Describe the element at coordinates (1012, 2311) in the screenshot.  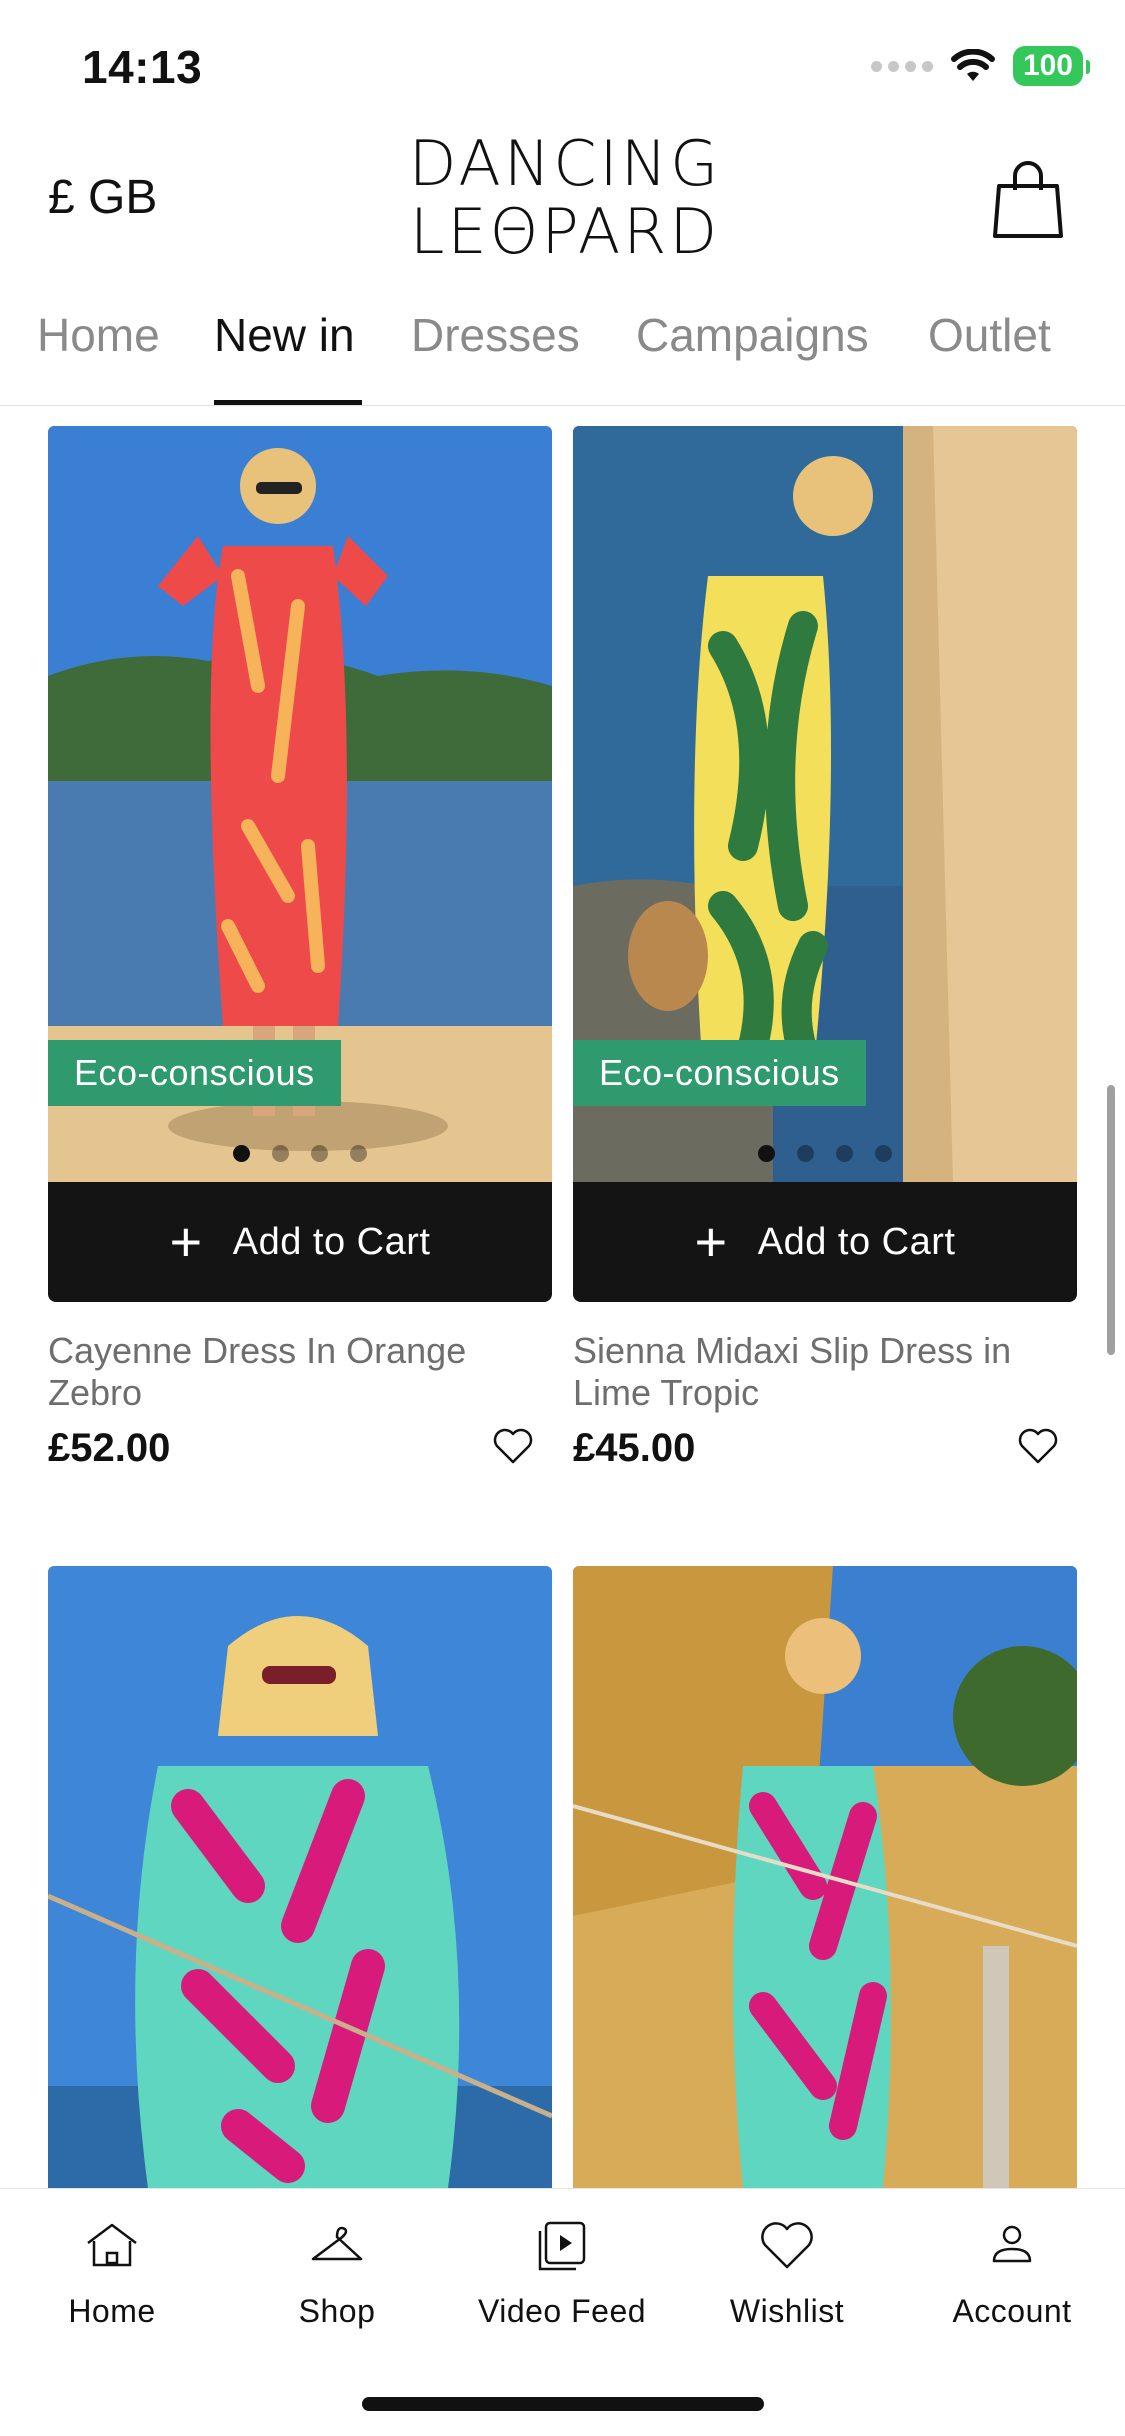
I see `nav-account-label: Account` at that location.